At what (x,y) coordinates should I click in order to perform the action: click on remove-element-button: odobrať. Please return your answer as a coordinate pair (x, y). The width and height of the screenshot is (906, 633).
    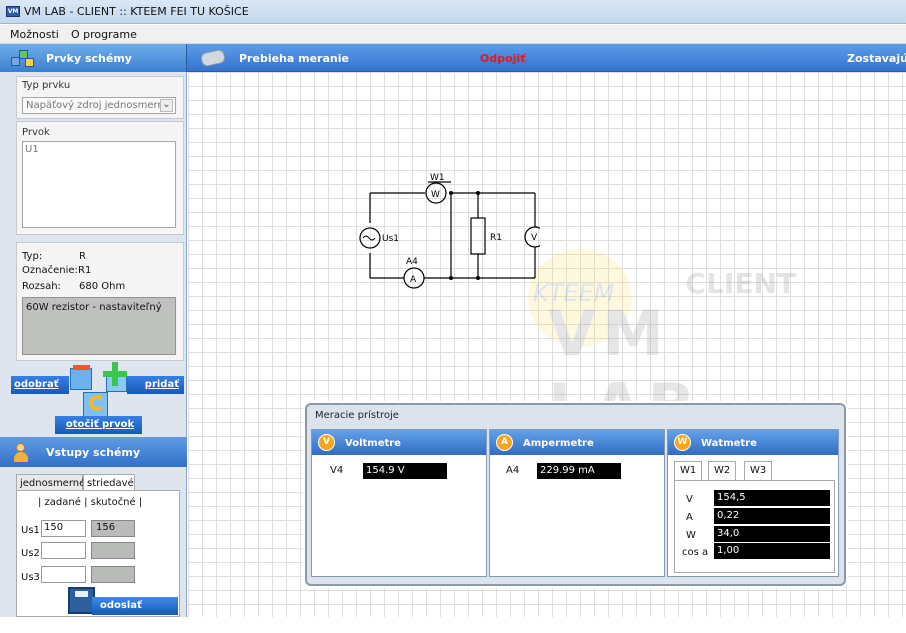
    Looking at the image, I should click on (40, 385).